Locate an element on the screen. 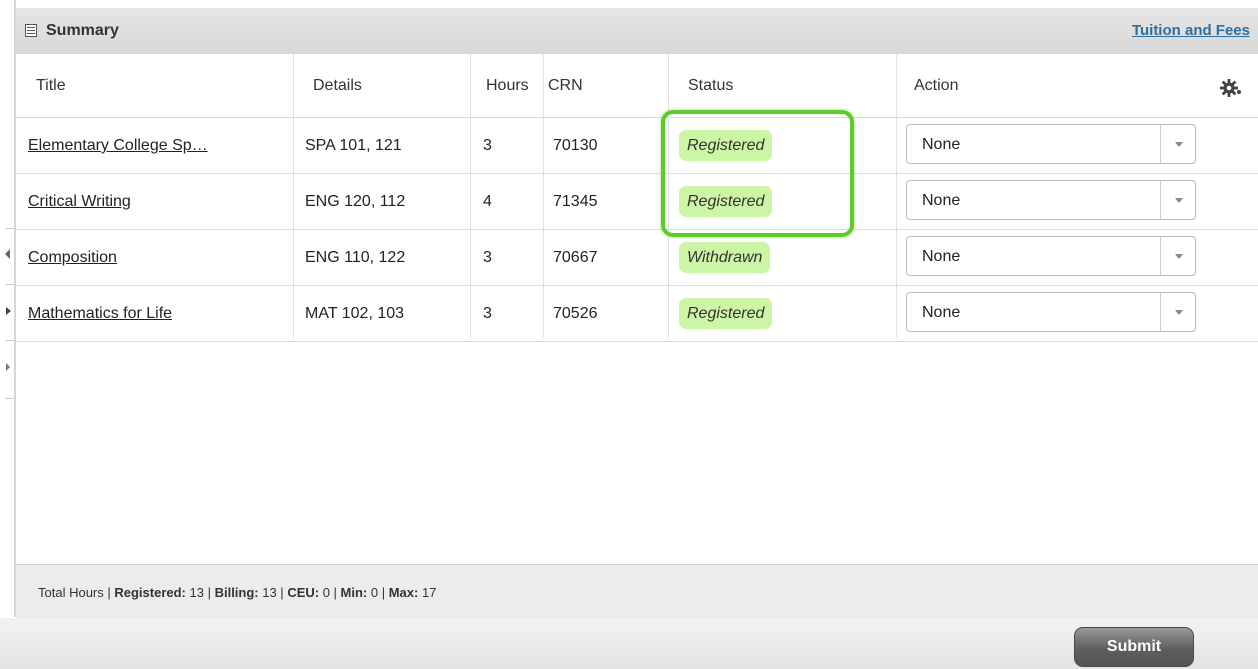 The width and height of the screenshot is (1258, 669). course-crn: 70667 is located at coordinates (575, 257).